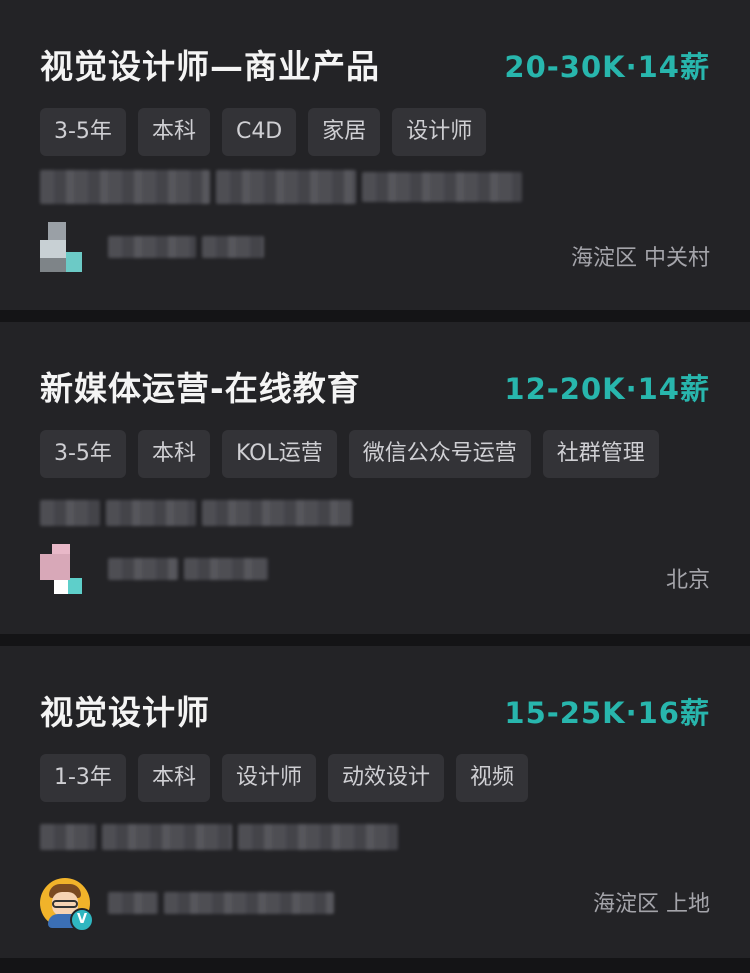 This screenshot has height=973, width=750. Describe the element at coordinates (259, 132) in the screenshot. I see `job-tag: C4D` at that location.